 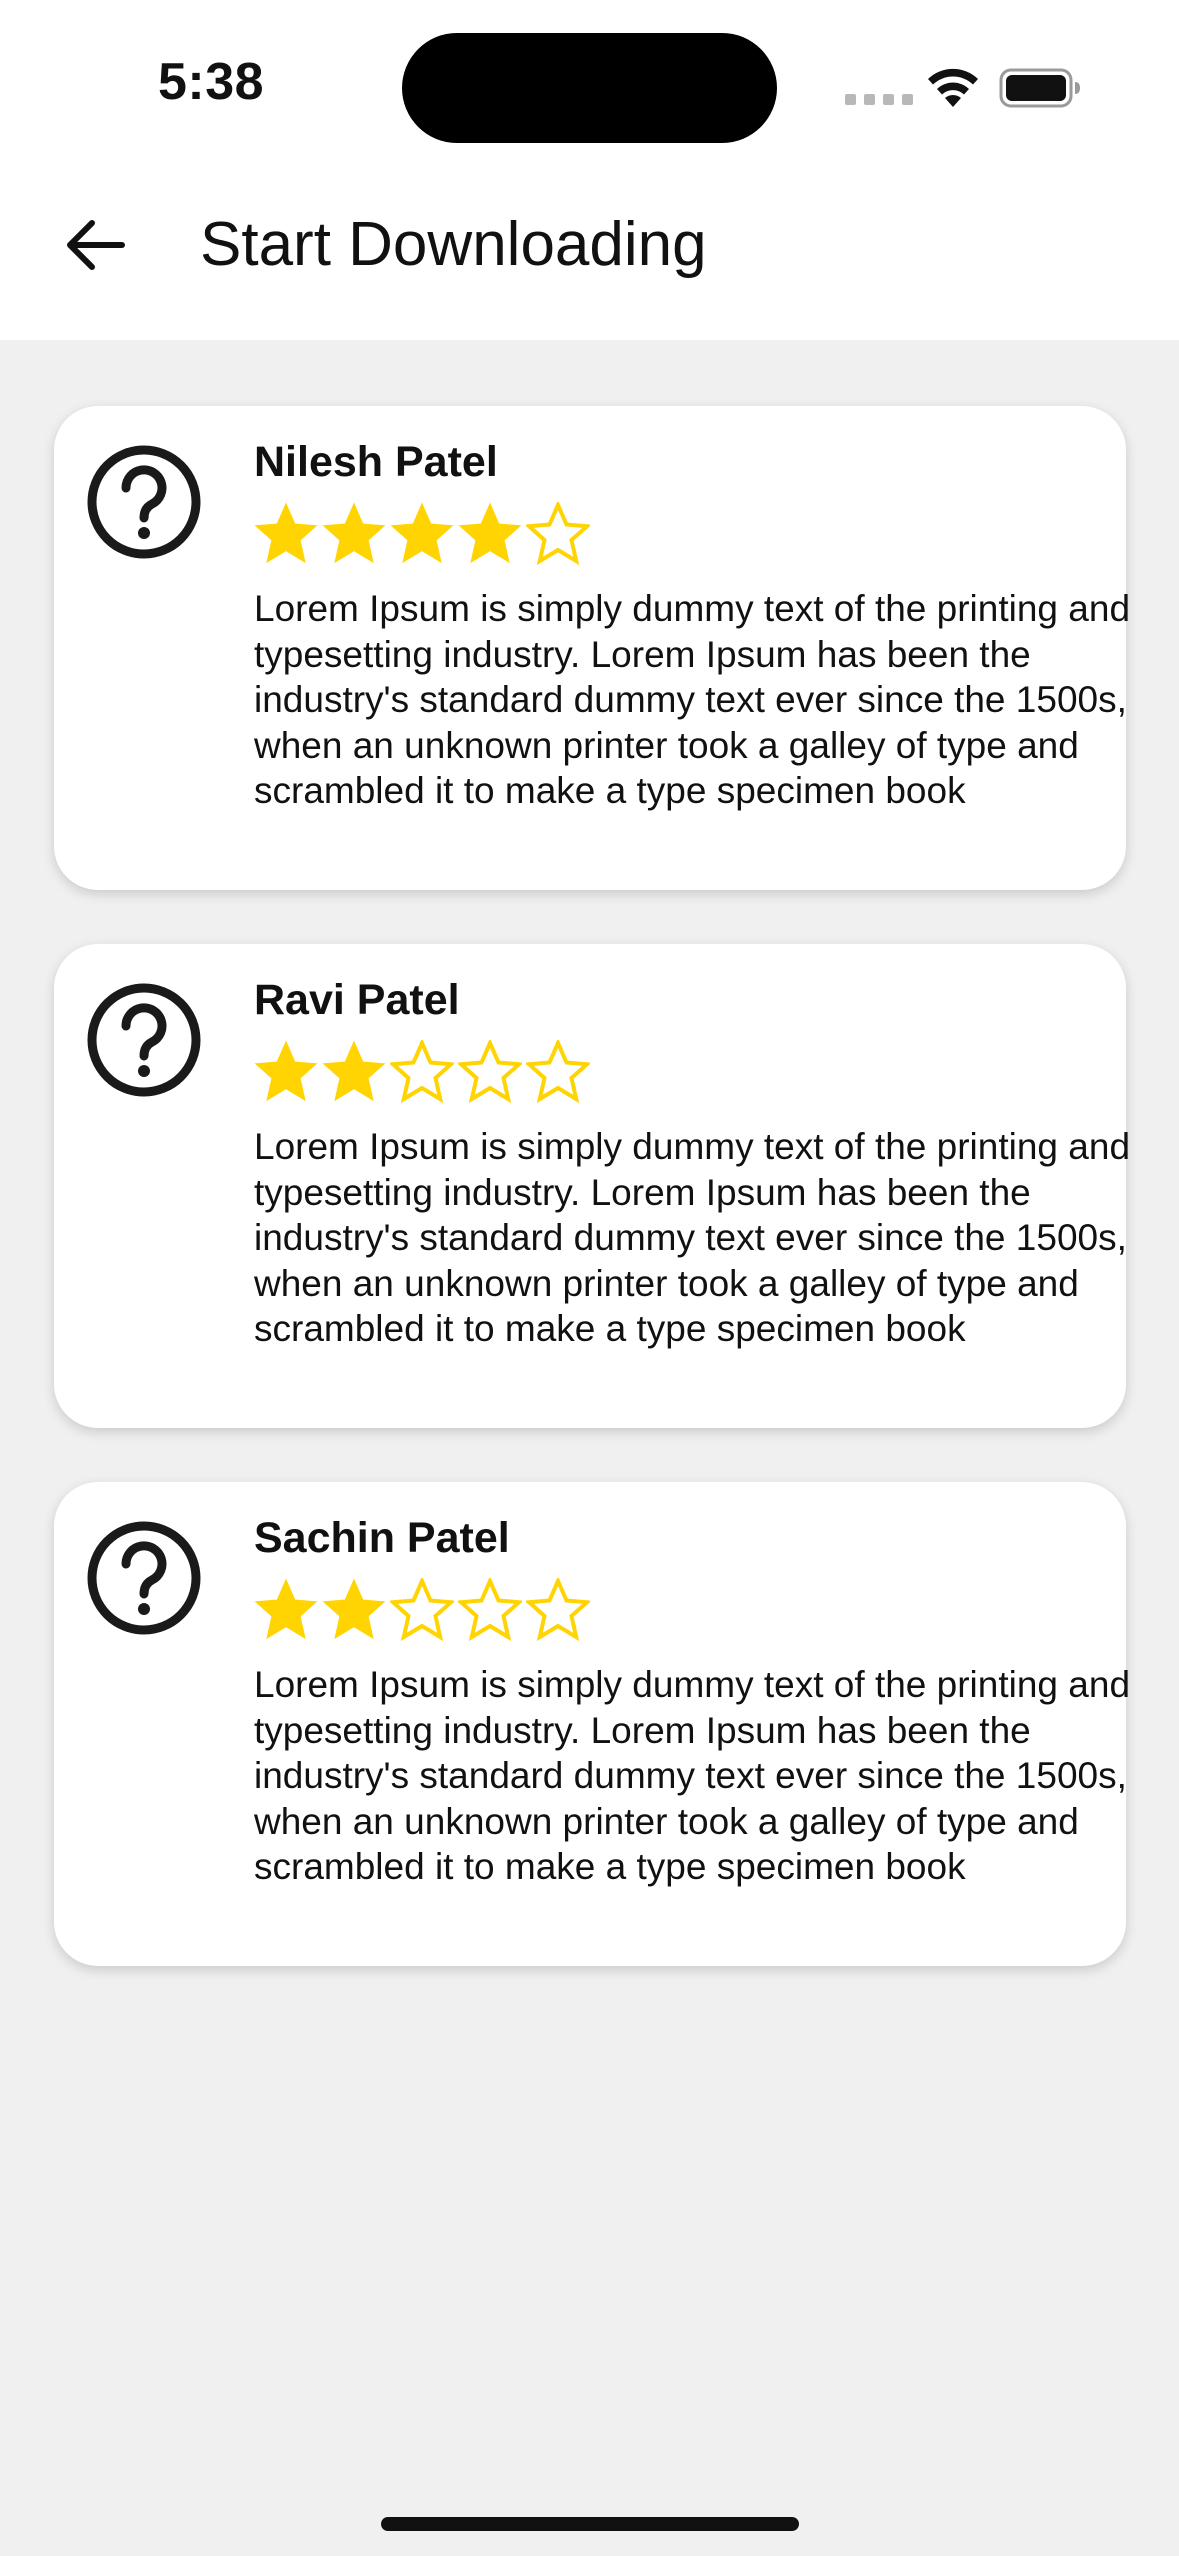 I want to click on status-time: 5:38, so click(x=211, y=82).